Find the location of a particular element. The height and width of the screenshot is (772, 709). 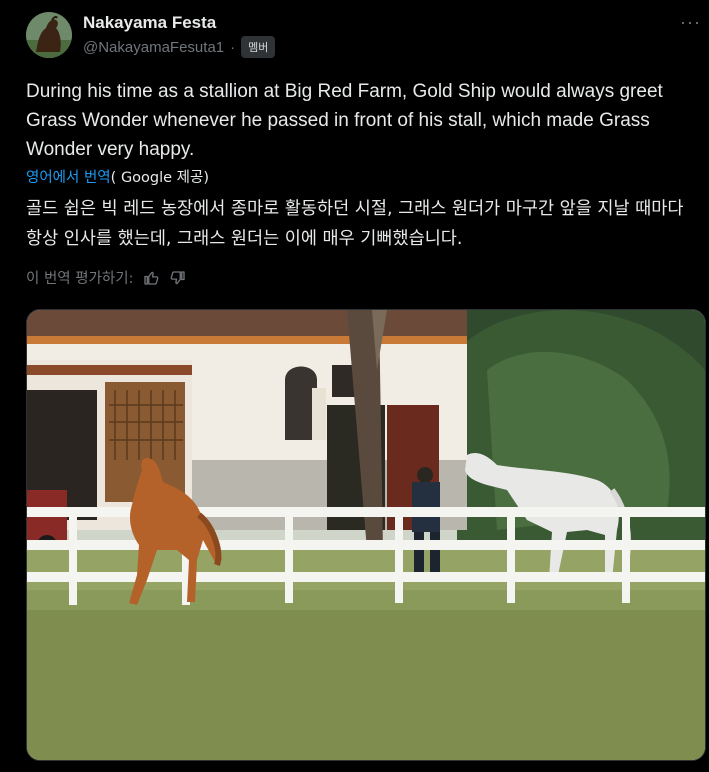

thumbs-up-icon is located at coordinates (151, 278).